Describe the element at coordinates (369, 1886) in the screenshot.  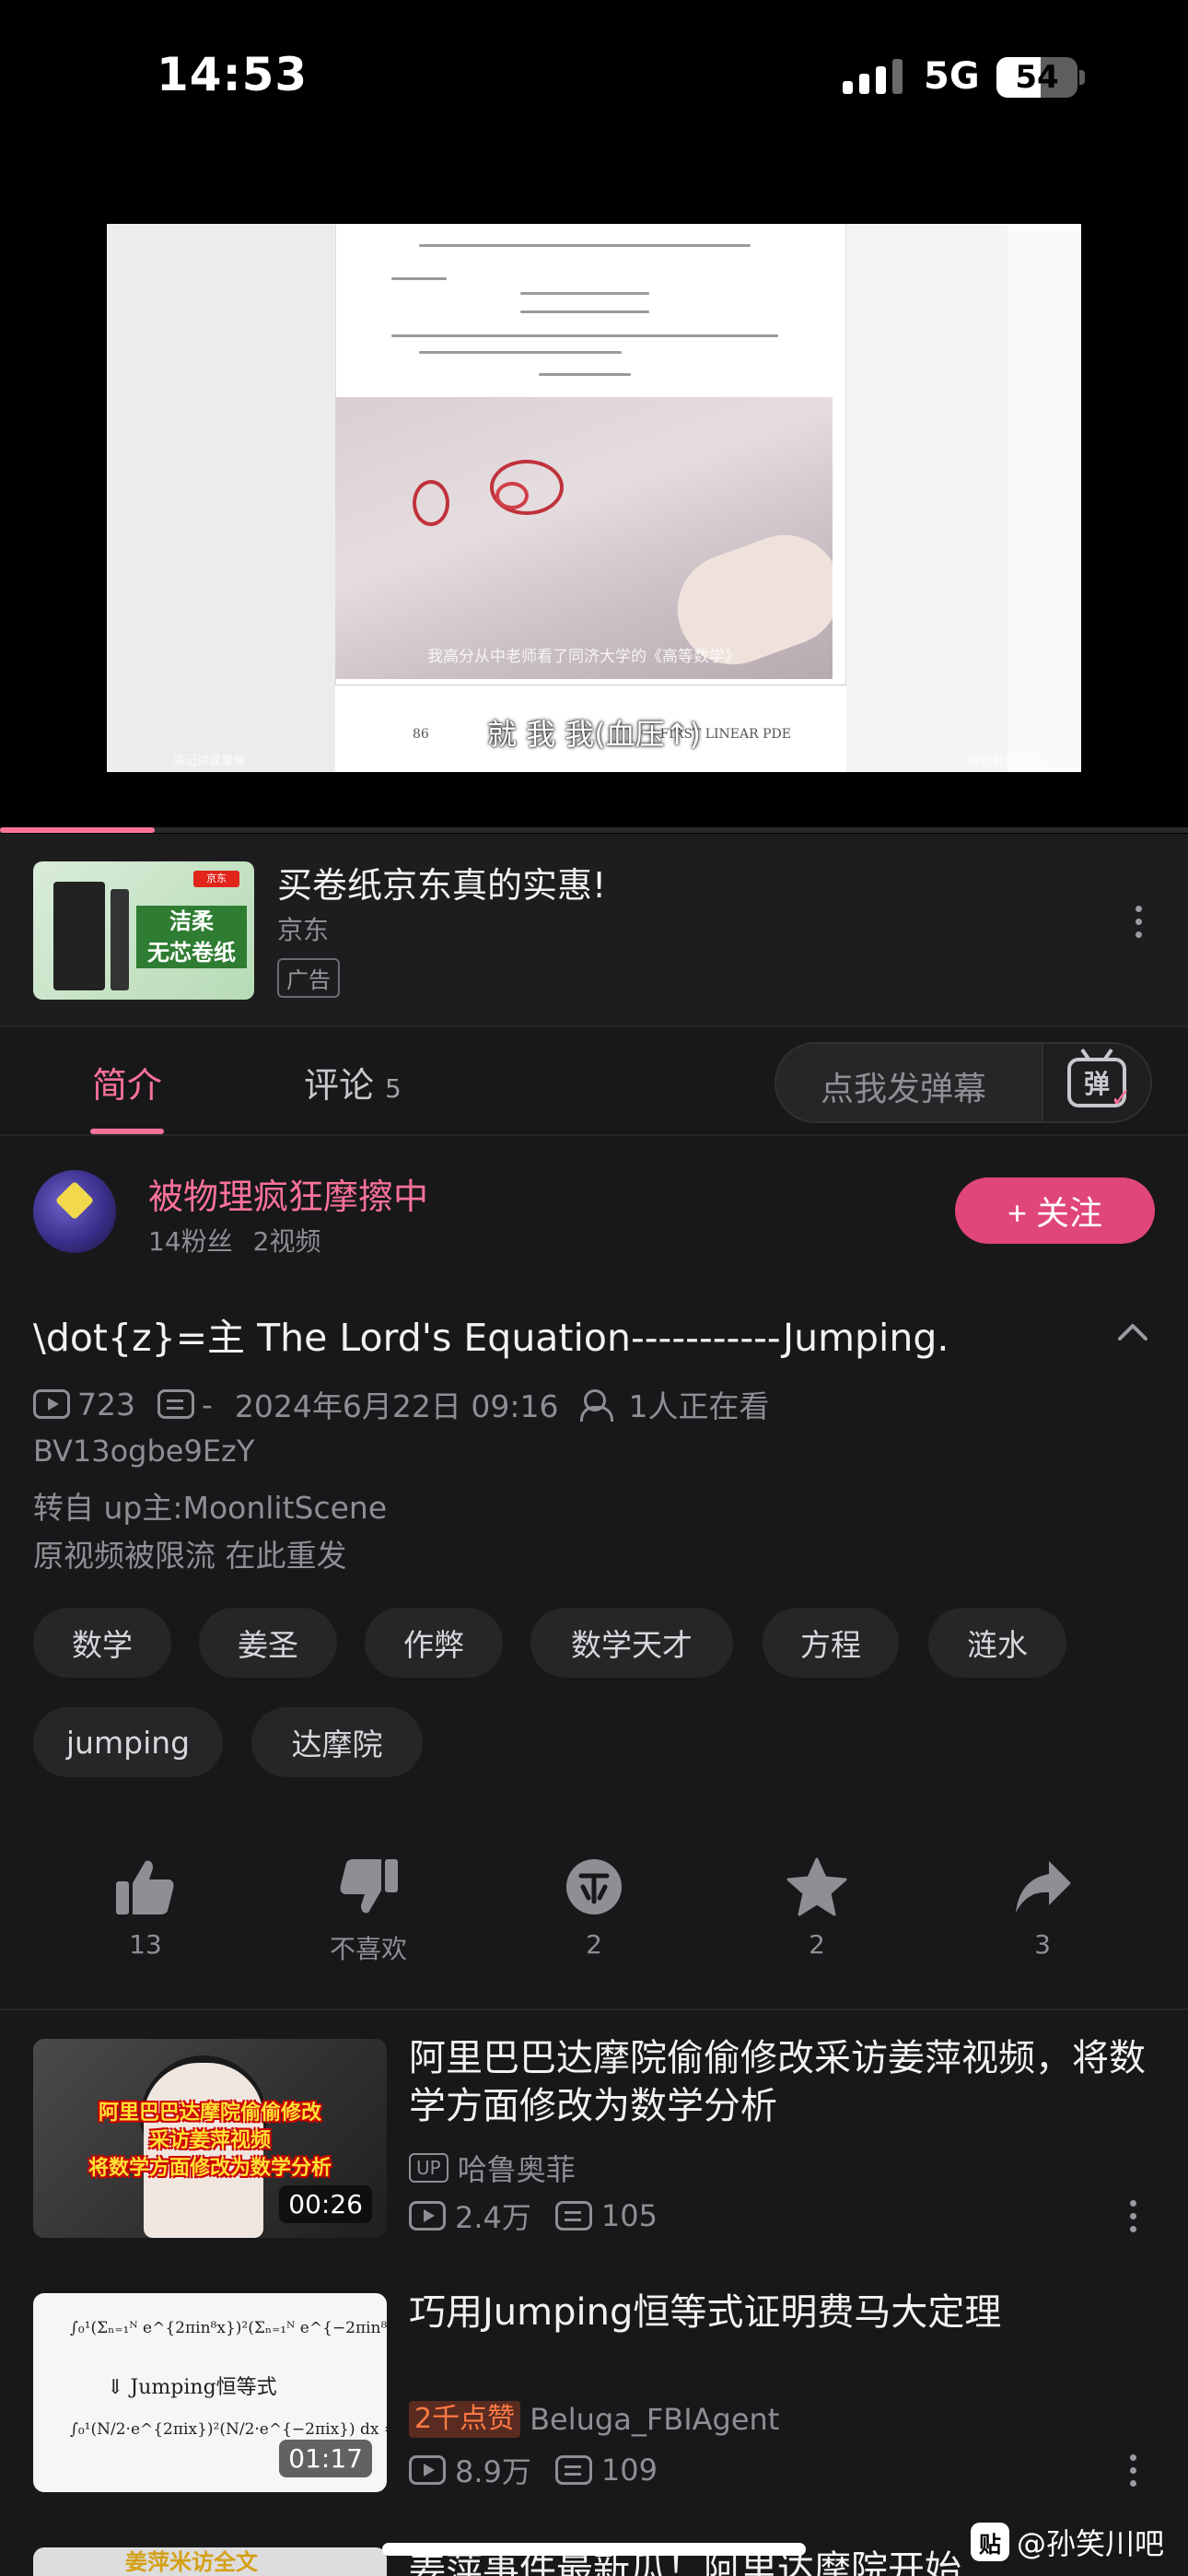
I see `thumbs-down-icon` at that location.